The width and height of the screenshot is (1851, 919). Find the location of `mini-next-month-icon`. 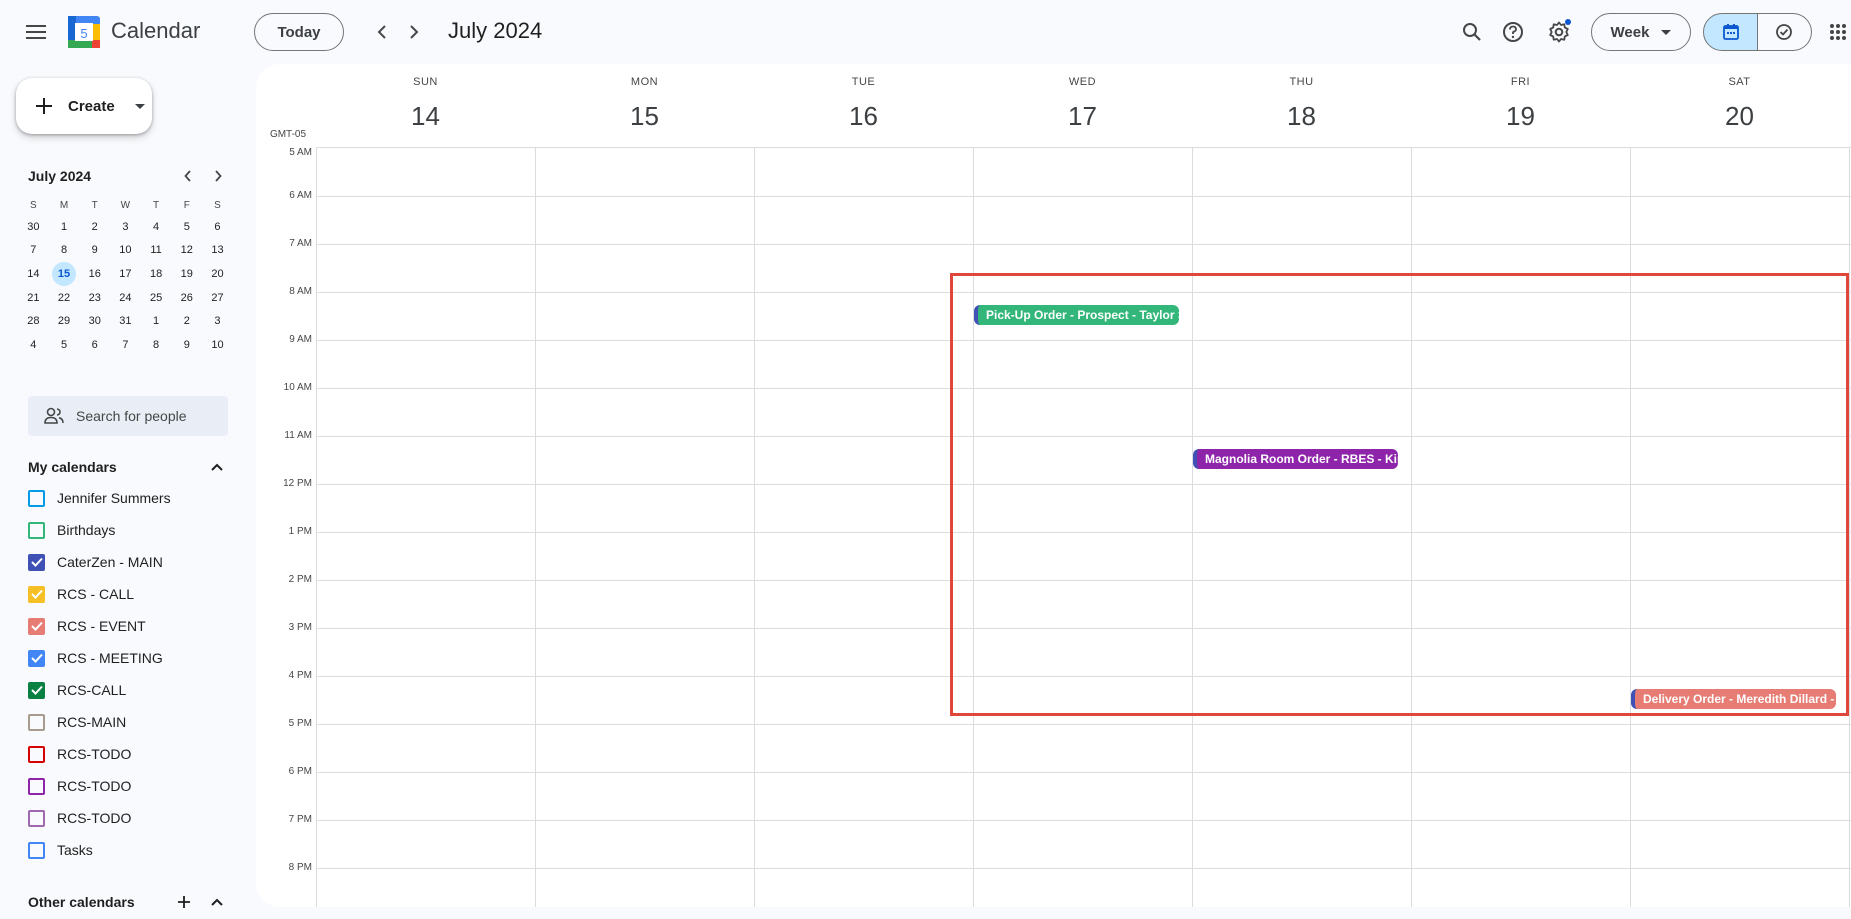

mini-next-month-icon is located at coordinates (218, 176).